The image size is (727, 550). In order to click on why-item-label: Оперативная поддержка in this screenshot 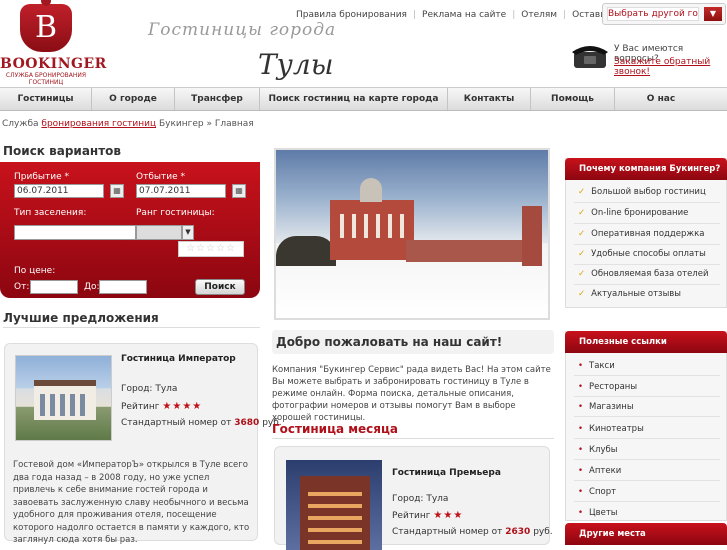, I will do `click(648, 234)`.